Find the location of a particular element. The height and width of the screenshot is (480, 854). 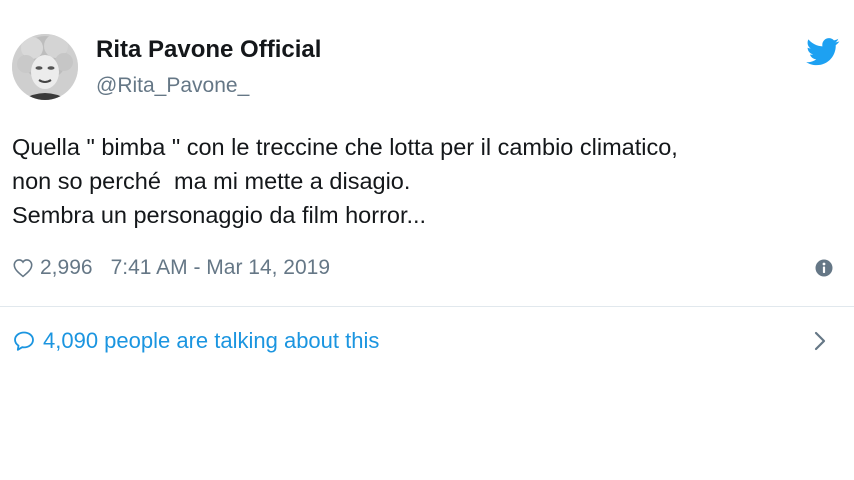

conversation-link: 4,090 people are talking about this is located at coordinates (429, 341).